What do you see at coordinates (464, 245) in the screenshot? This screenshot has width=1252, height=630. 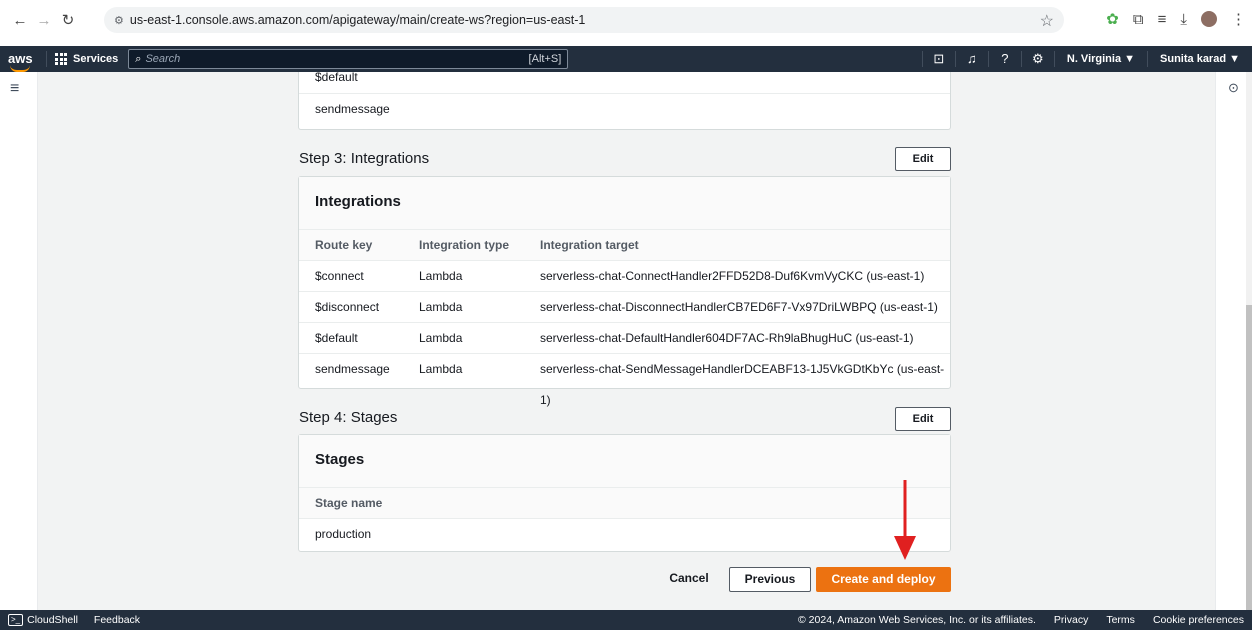 I see `column-header: Integration type` at bounding box center [464, 245].